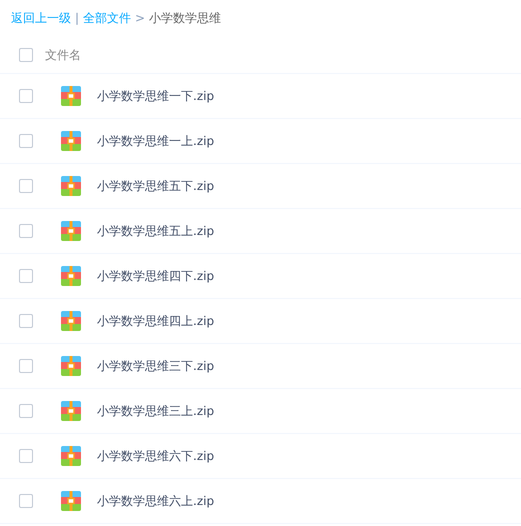 The image size is (521, 526). I want to click on file-name: 小学数学思维四下.zip, so click(155, 276).